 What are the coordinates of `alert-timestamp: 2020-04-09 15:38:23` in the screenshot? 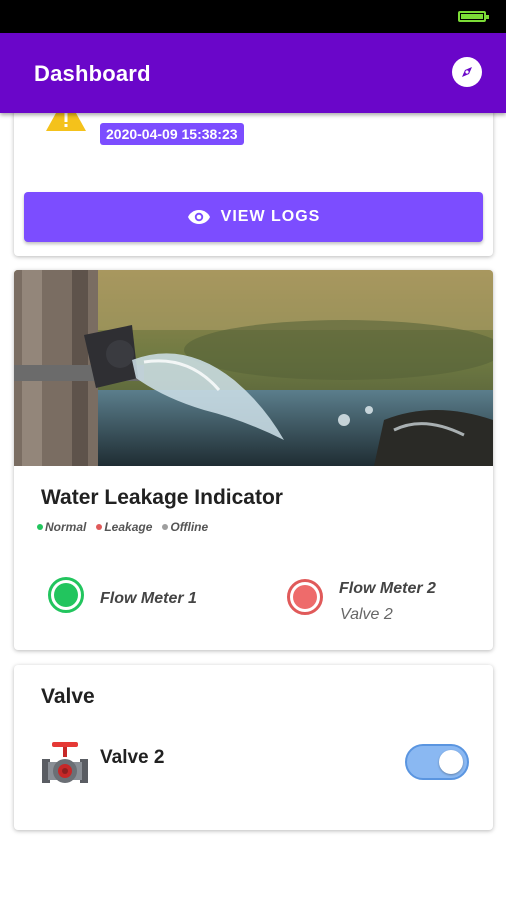 It's located at (172, 134).